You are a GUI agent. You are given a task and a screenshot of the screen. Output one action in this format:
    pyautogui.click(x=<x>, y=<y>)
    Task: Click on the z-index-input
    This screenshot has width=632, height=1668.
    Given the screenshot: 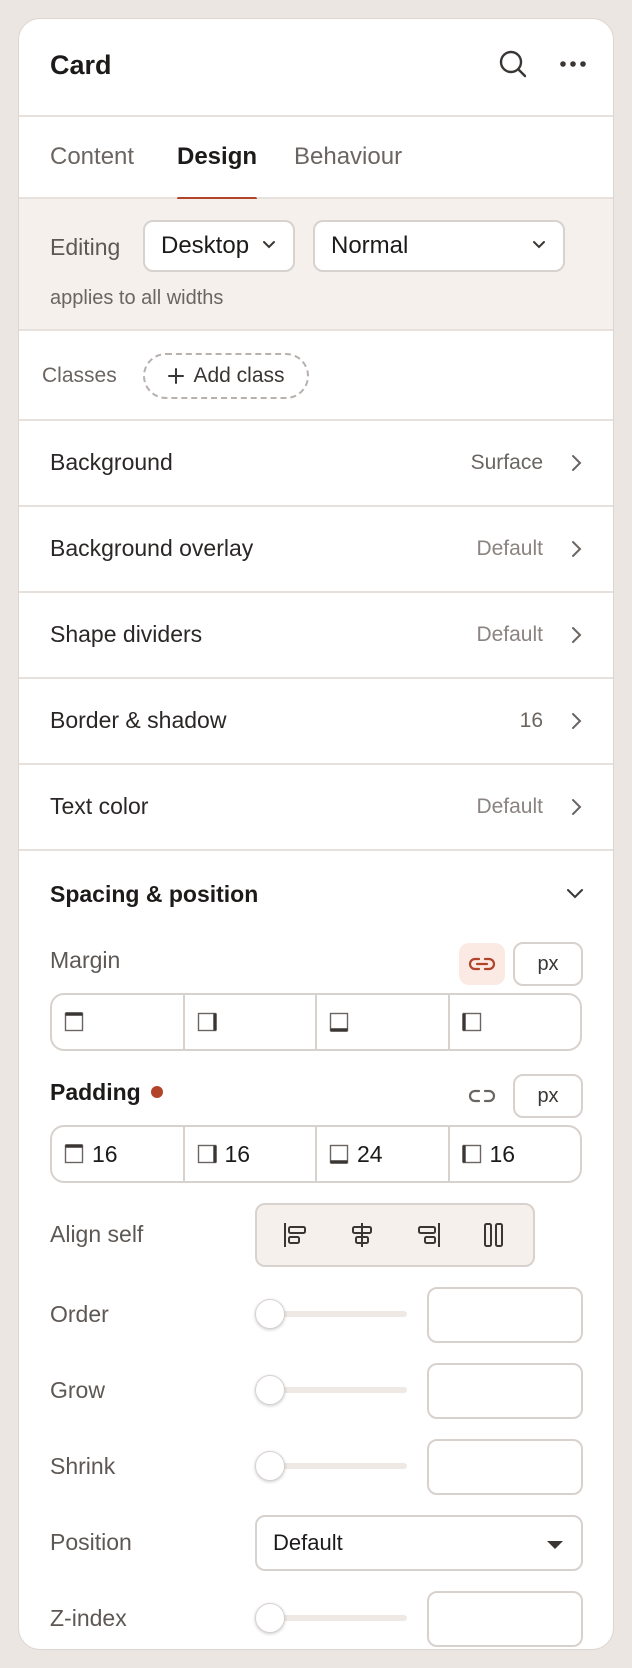 What is the action you would take?
    pyautogui.click(x=505, y=1619)
    